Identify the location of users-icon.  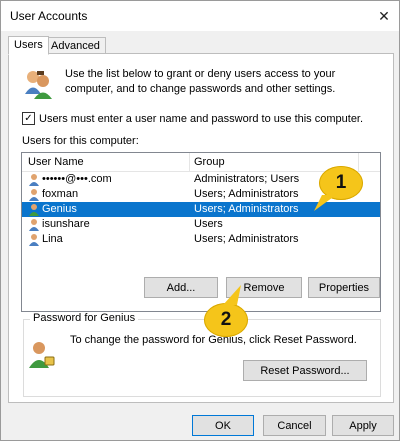
(38, 85).